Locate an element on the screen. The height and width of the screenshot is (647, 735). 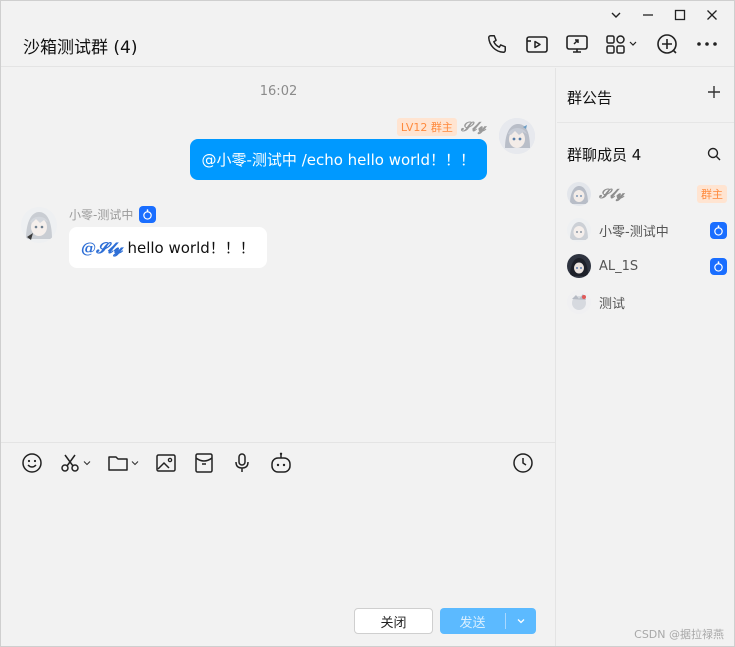
other-sender-name: 小零-测试中 is located at coordinates (101, 214).